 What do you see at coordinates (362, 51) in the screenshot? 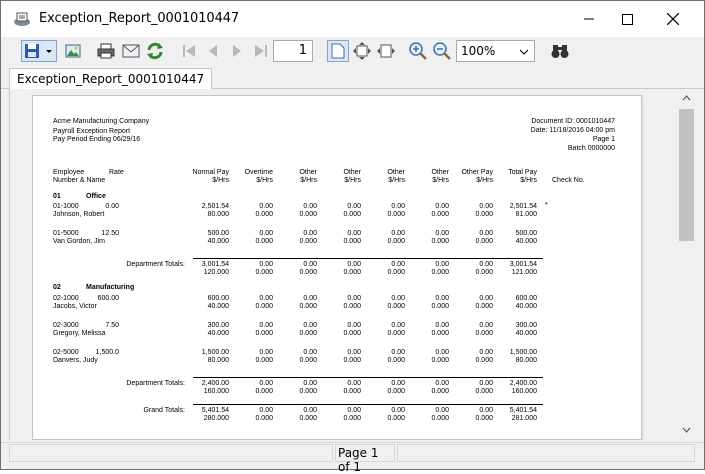
I see `fit-page-button` at bounding box center [362, 51].